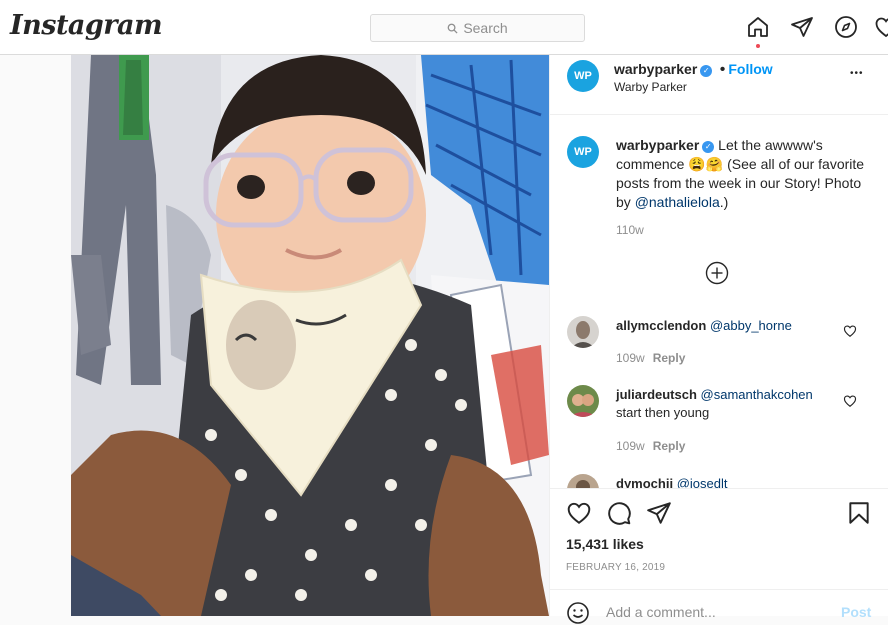 The height and width of the screenshot is (625, 888). What do you see at coordinates (857, 73) in the screenshot?
I see `more-options-icon: •••` at bounding box center [857, 73].